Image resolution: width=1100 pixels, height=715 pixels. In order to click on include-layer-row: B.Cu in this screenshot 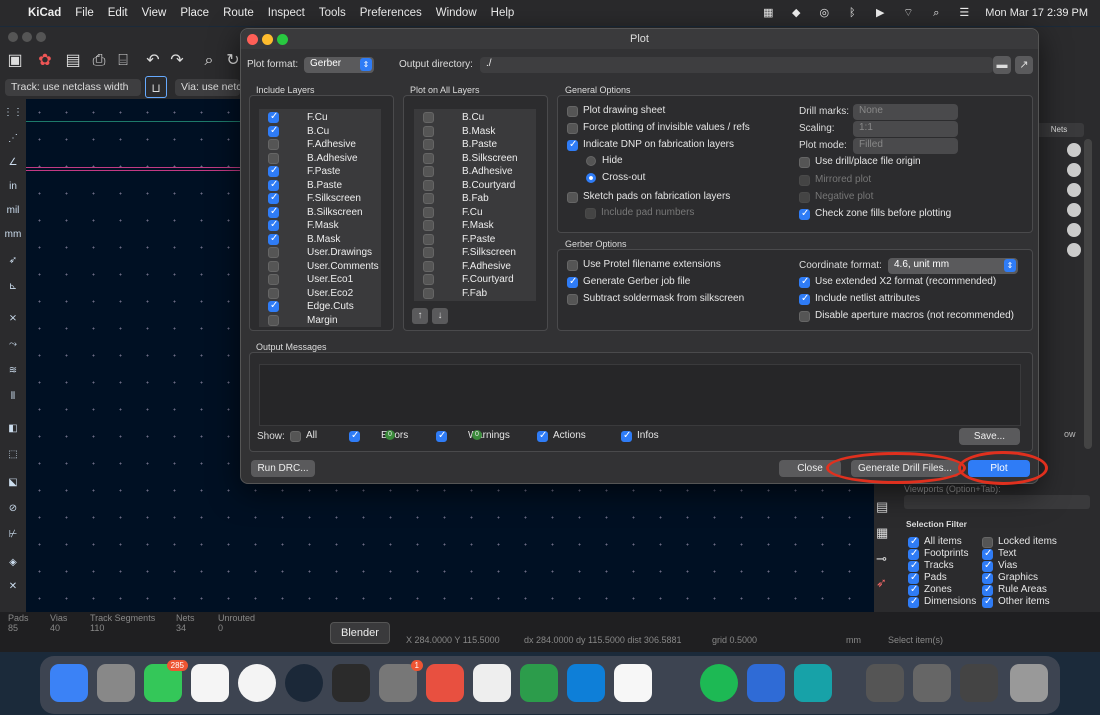, I will do `click(320, 132)`.